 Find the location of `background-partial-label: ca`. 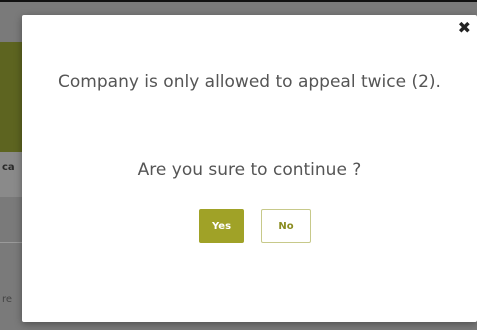

background-partial-label: ca is located at coordinates (8, 167).